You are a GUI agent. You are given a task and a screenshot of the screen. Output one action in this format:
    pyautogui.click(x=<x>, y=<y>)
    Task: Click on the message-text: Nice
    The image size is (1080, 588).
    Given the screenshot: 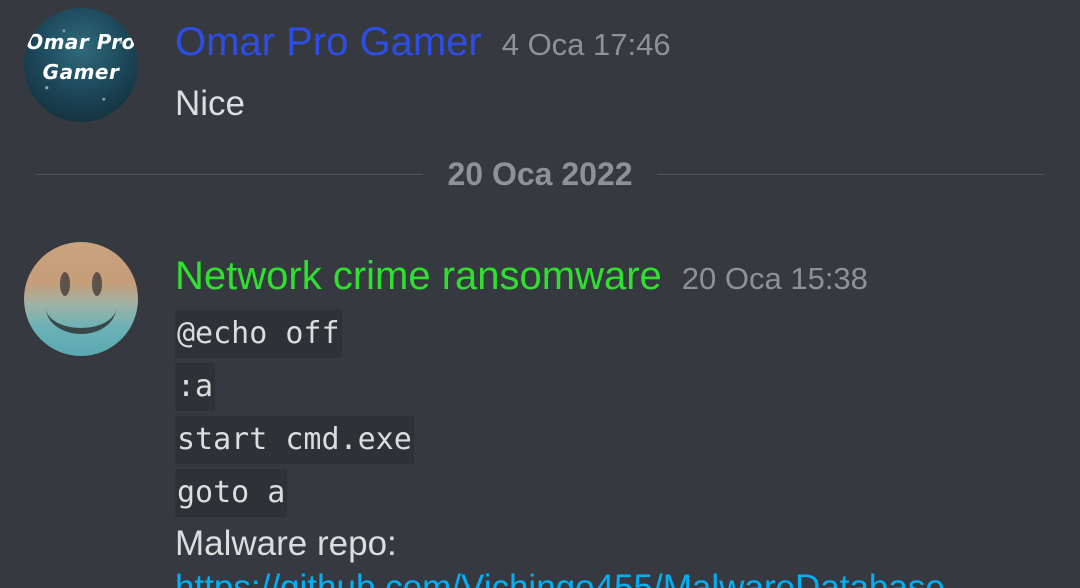 What is the action you would take?
    pyautogui.click(x=210, y=103)
    